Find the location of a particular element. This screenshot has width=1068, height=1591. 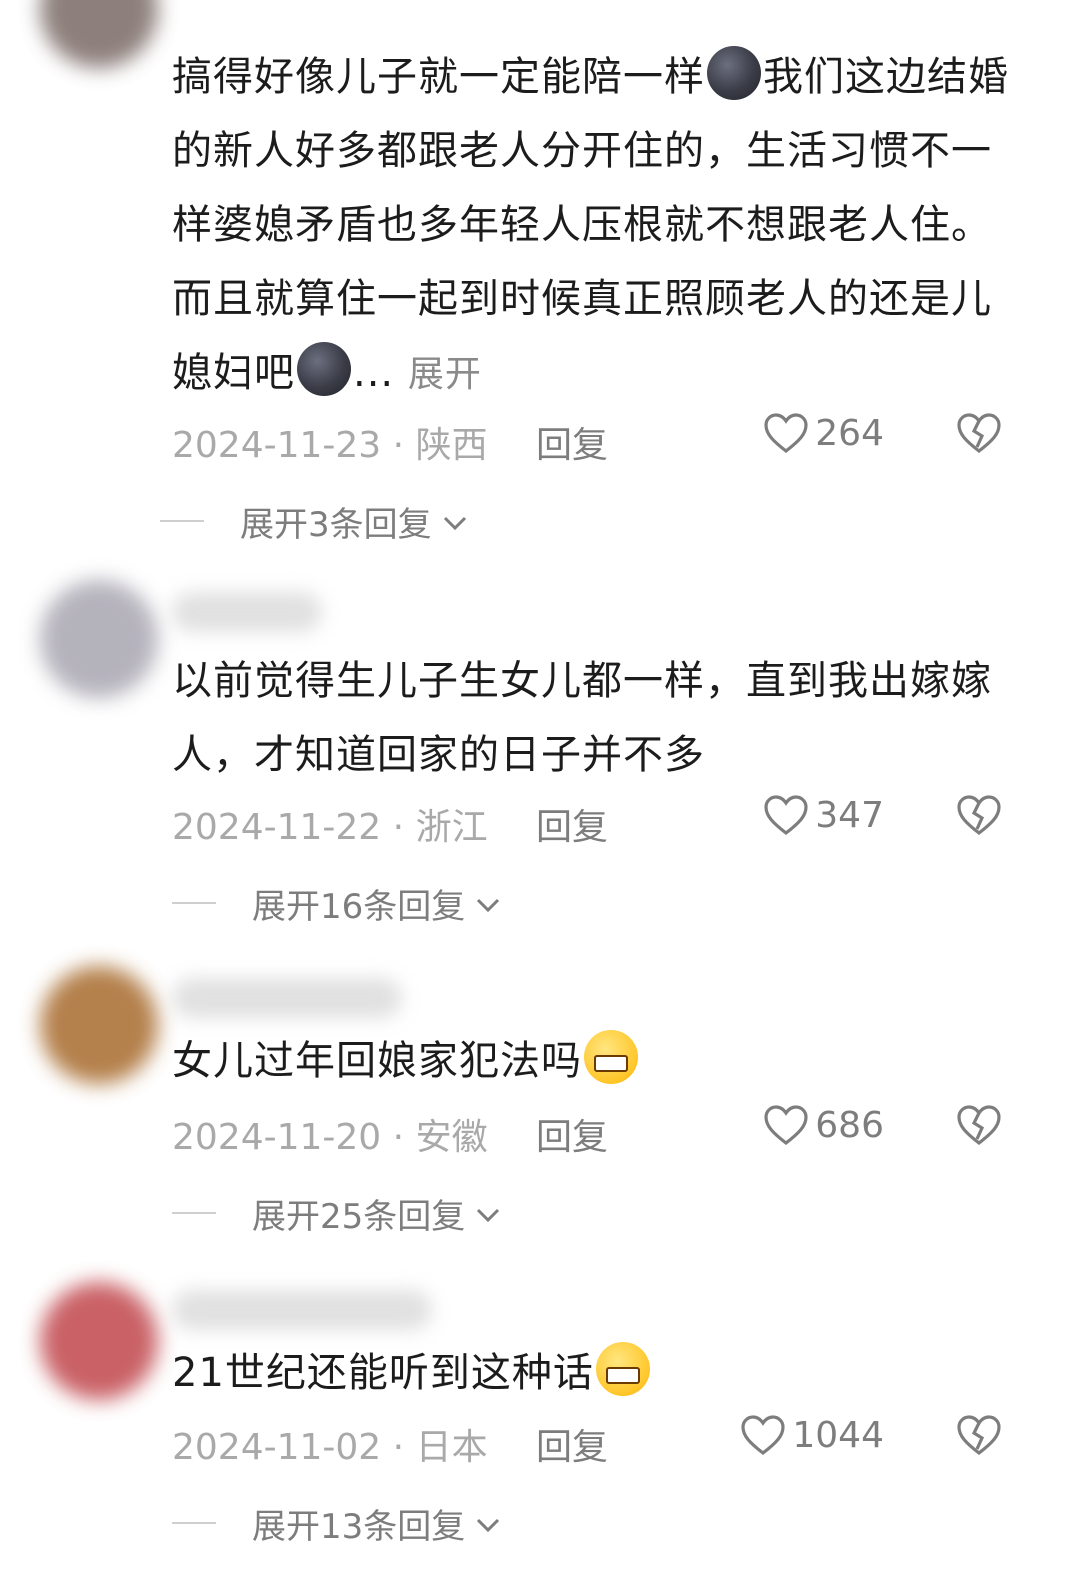

expand-replies-button: 展开13条回复 is located at coordinates (336, 1523).